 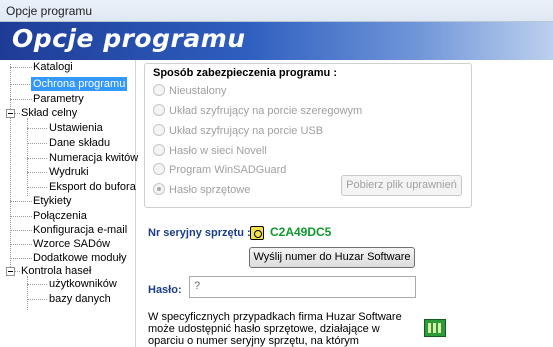 I want to click on tree-item-parametry: Parametry, so click(x=58, y=99).